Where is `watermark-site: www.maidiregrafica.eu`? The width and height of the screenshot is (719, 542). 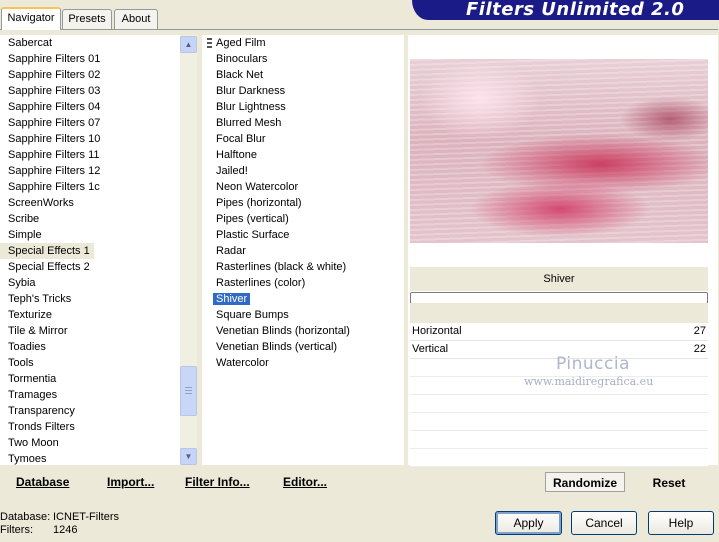 watermark-site: www.maidiregrafica.eu is located at coordinates (589, 381).